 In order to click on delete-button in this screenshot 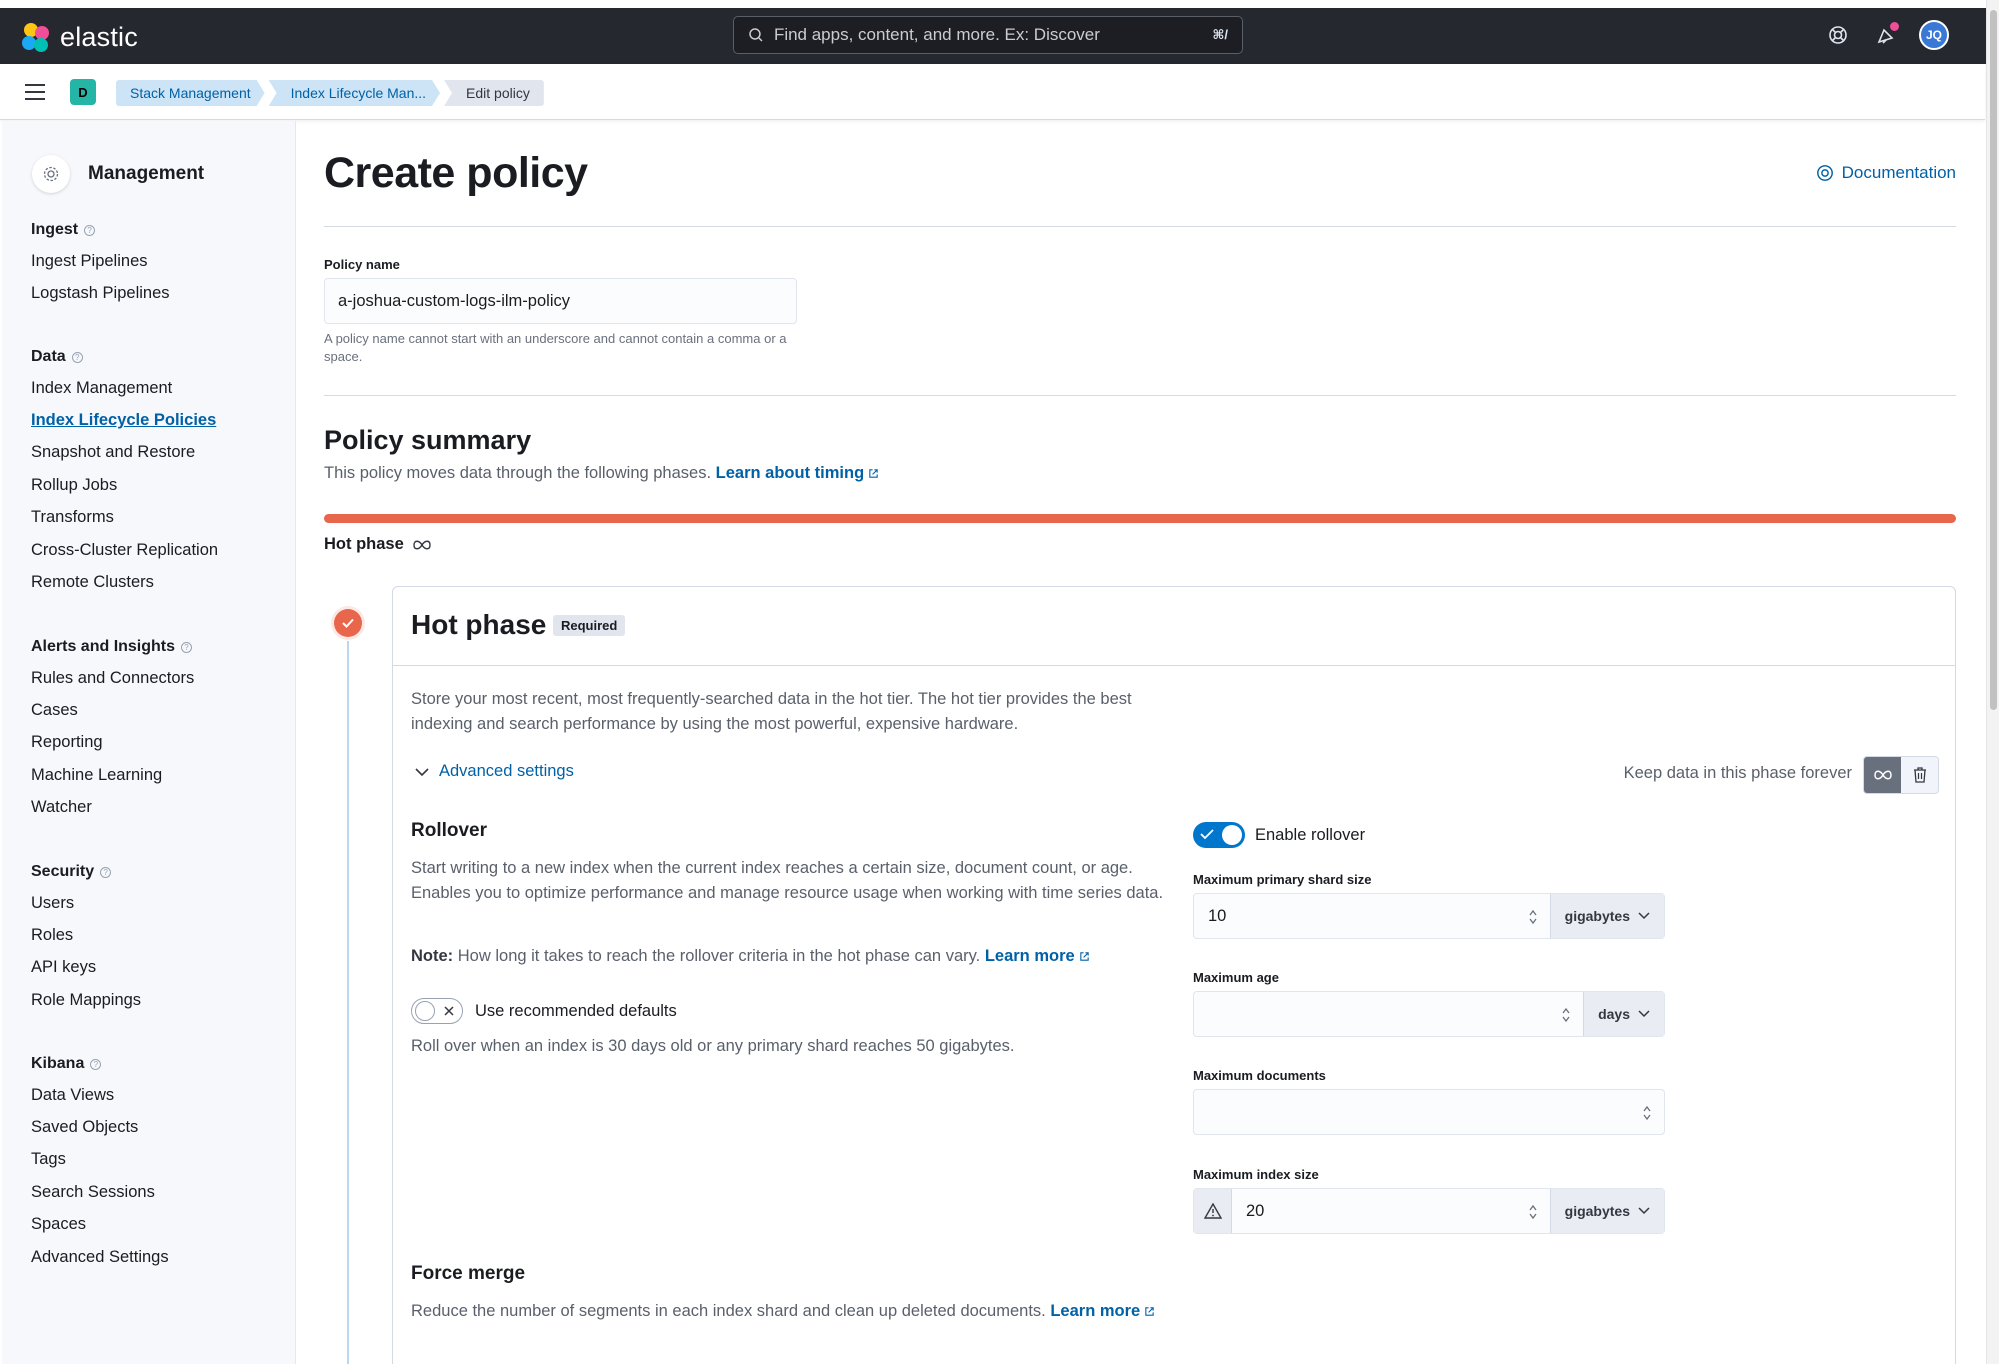, I will do `click(1919, 775)`.